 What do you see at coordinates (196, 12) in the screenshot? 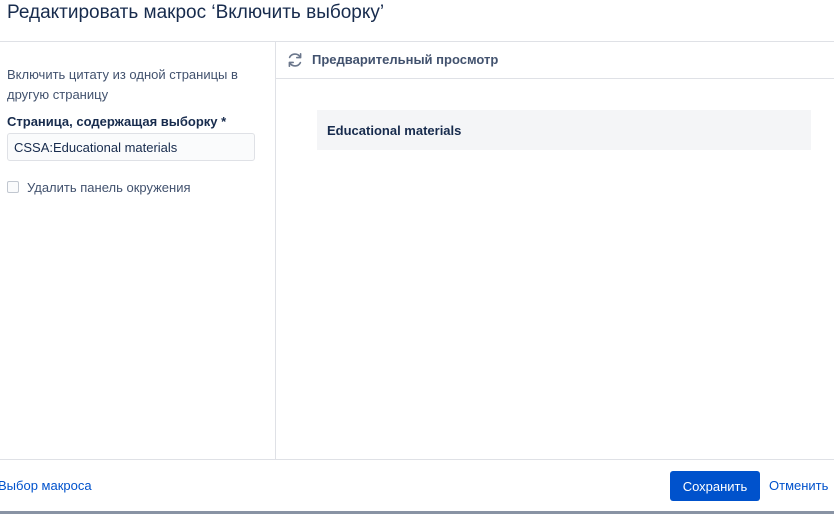
I see `dialog-title: Редактировать макрос ‘Включить выборку’` at bounding box center [196, 12].